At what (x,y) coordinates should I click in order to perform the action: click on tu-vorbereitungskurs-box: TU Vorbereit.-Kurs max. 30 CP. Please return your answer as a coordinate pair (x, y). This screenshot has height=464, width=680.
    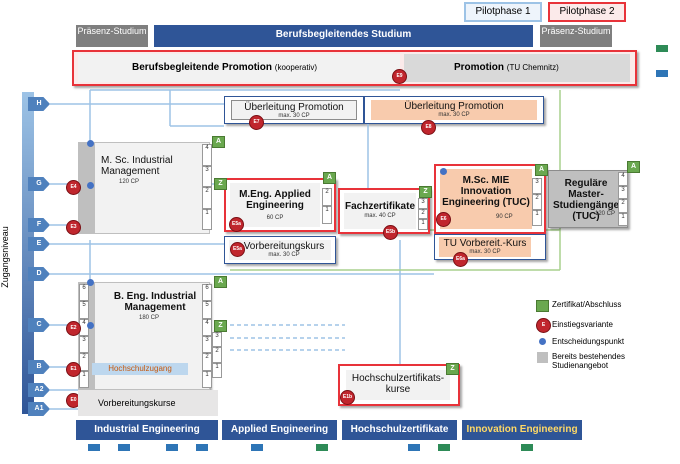
    Looking at the image, I should click on (490, 247).